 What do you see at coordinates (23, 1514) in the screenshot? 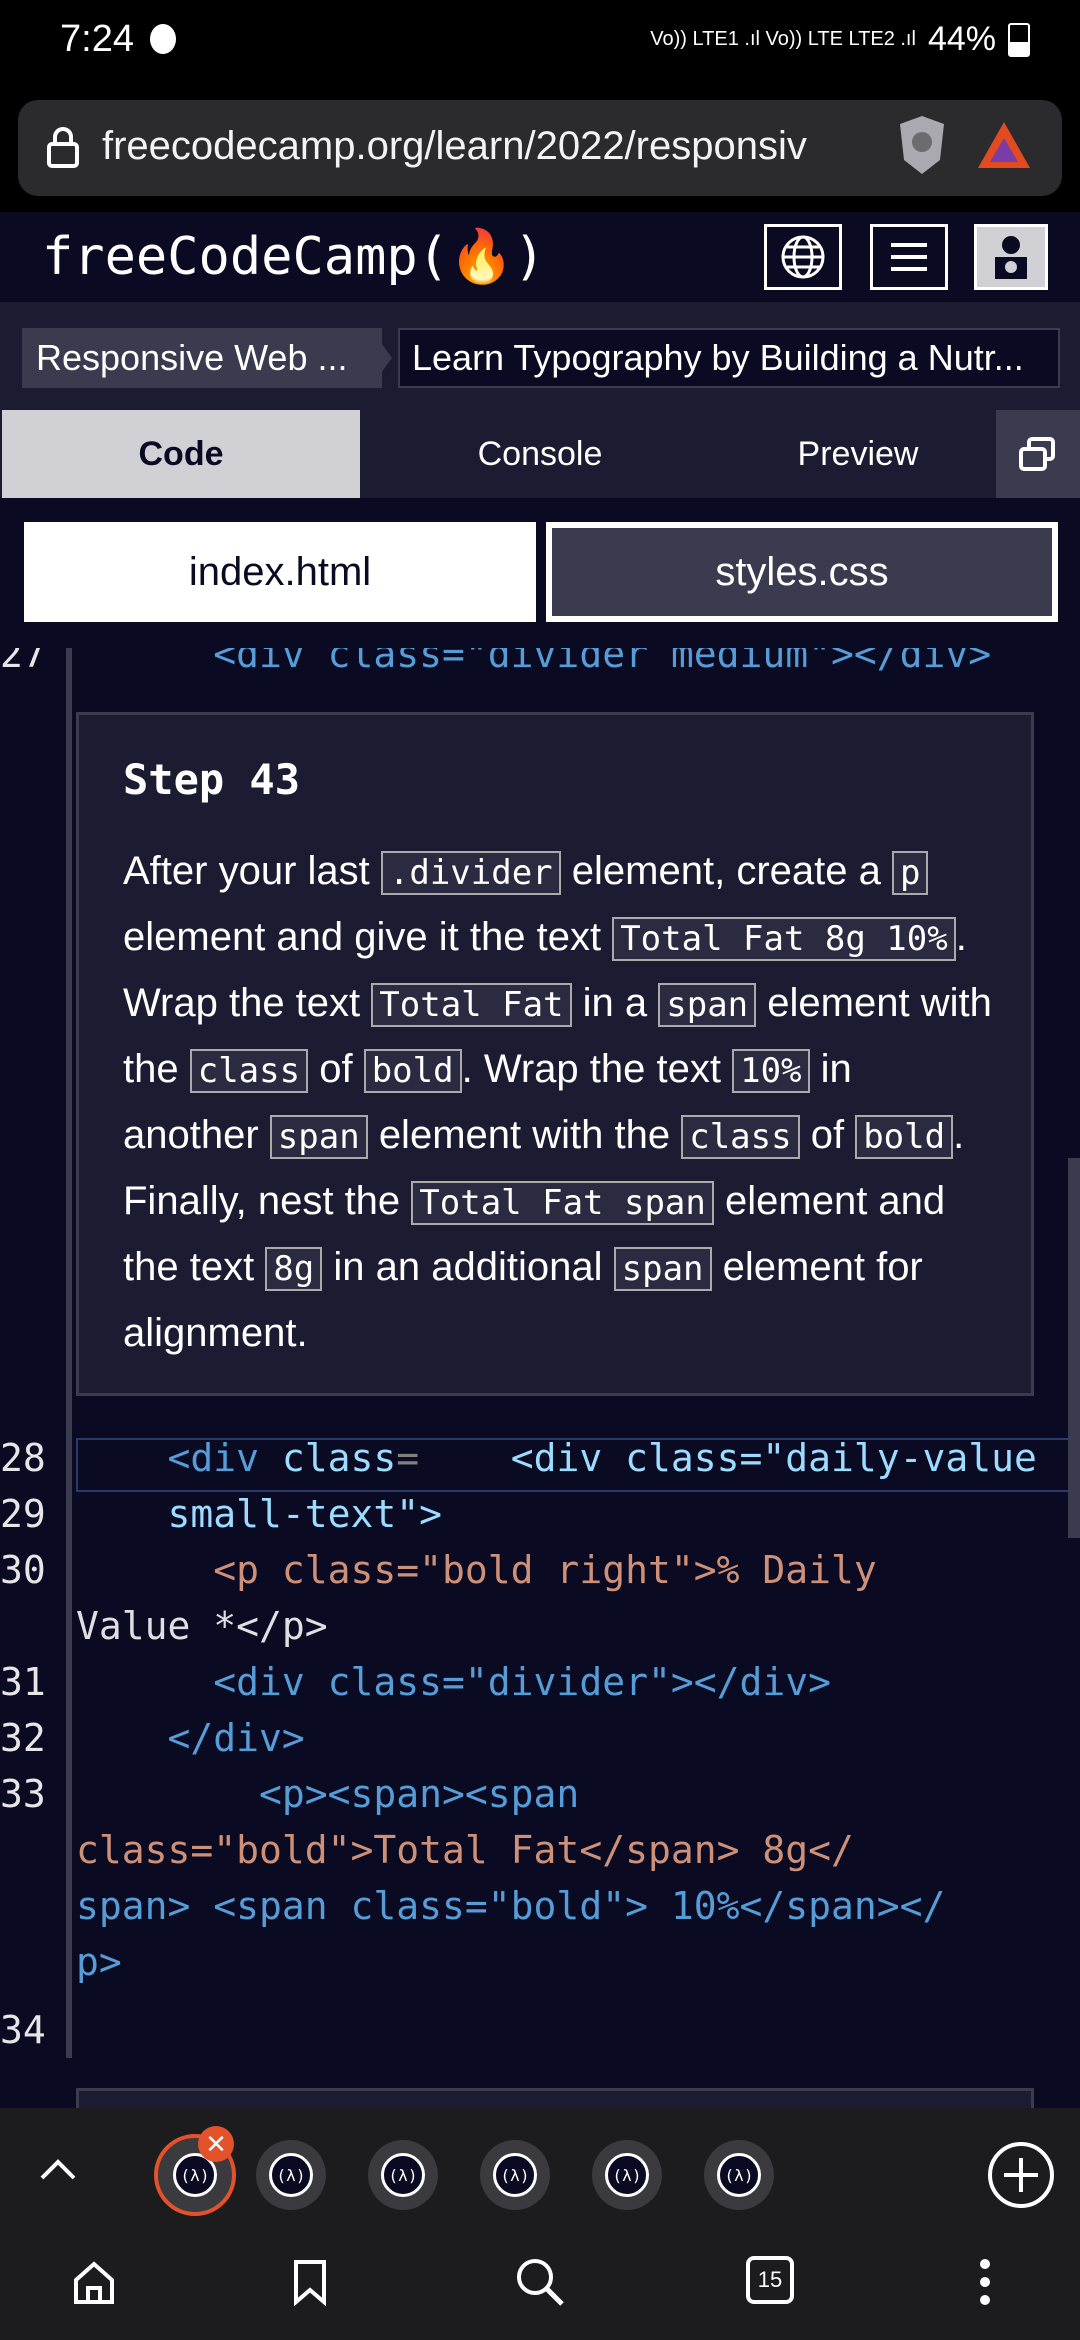
I see `line-number-29: 29` at bounding box center [23, 1514].